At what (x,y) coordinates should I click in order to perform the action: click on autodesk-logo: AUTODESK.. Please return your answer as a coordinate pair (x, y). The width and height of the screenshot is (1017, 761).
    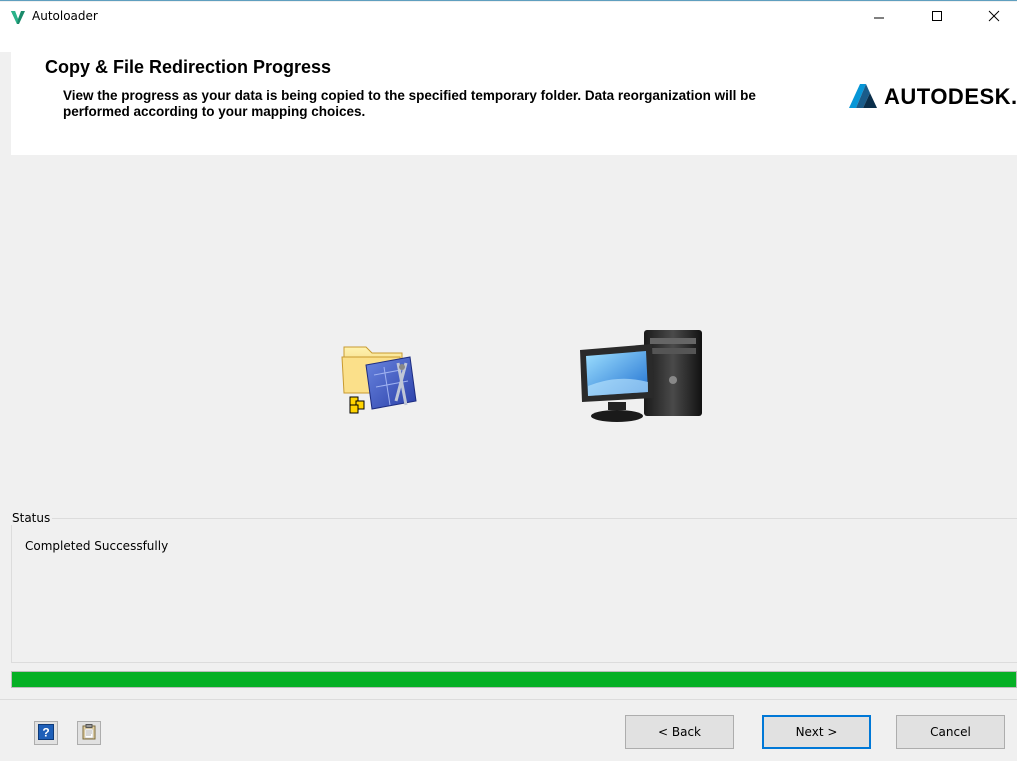
    Looking at the image, I should click on (933, 97).